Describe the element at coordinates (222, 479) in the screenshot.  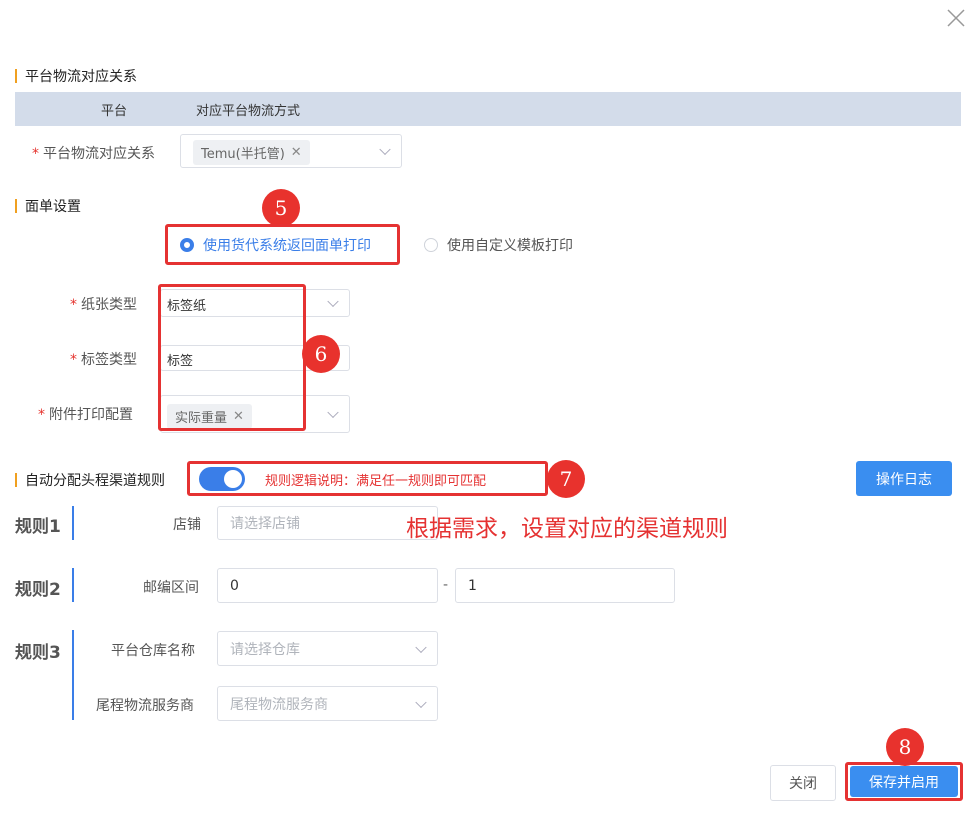
I see `auto-rule-toggle` at that location.